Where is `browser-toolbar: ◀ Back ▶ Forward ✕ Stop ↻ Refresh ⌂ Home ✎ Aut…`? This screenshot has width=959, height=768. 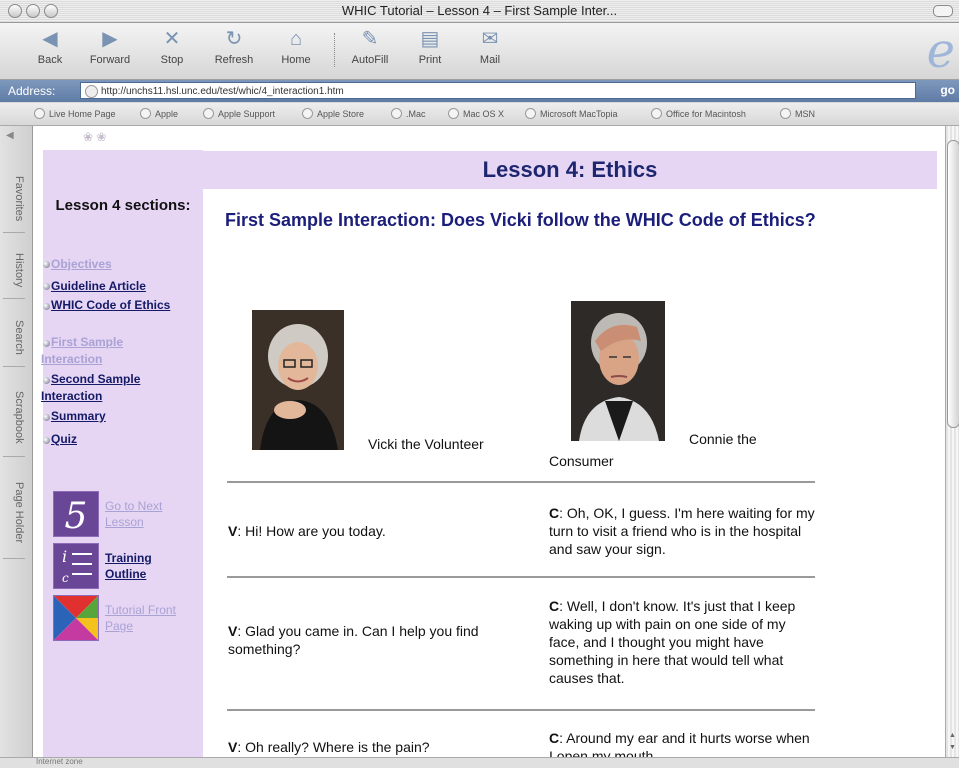 browser-toolbar: ◀ Back ▶ Forward ✕ Stop ↻ Refresh ⌂ Home ✎ Aut… is located at coordinates (479, 51).